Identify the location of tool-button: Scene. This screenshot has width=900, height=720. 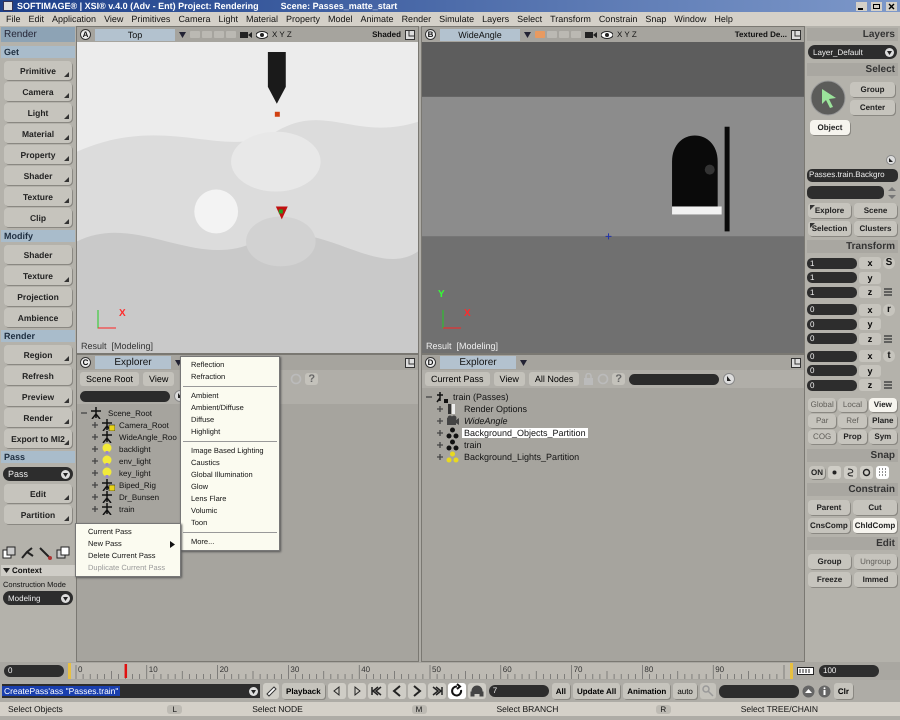
(875, 210).